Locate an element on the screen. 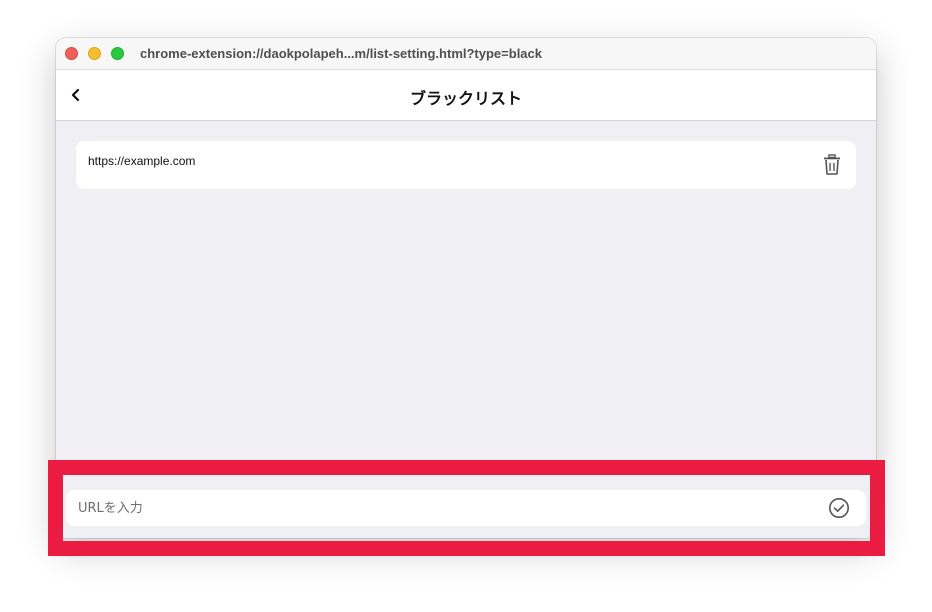  maximize-window-button is located at coordinates (117, 53).